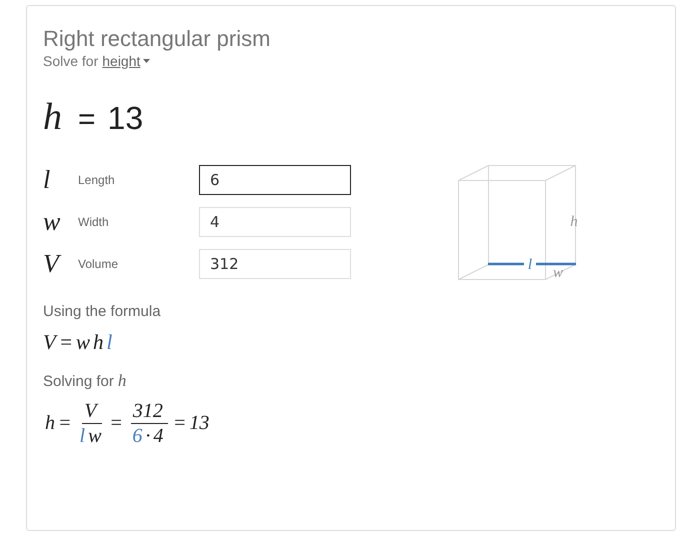  I want to click on variable-symbol: l, so click(47, 180).